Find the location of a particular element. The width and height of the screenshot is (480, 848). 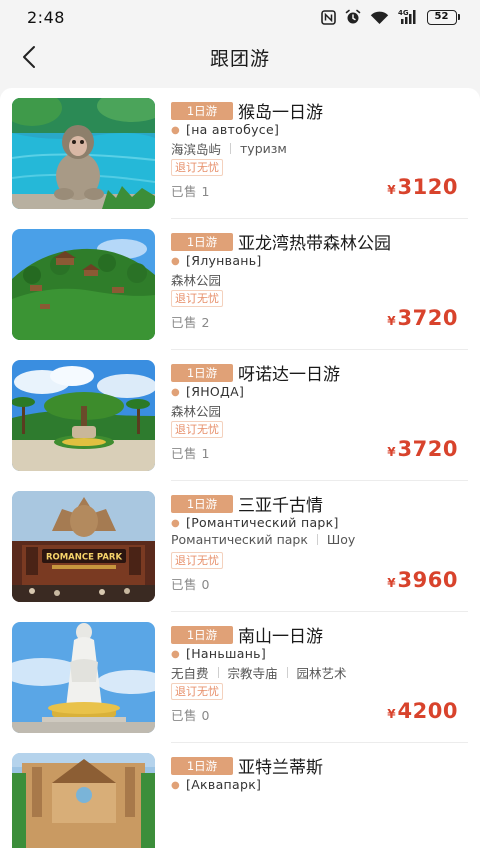

tag: 园林艺术 is located at coordinates (321, 673).